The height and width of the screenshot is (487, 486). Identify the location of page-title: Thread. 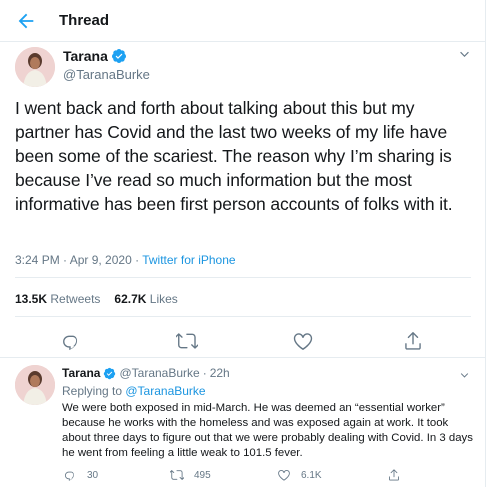
(84, 20).